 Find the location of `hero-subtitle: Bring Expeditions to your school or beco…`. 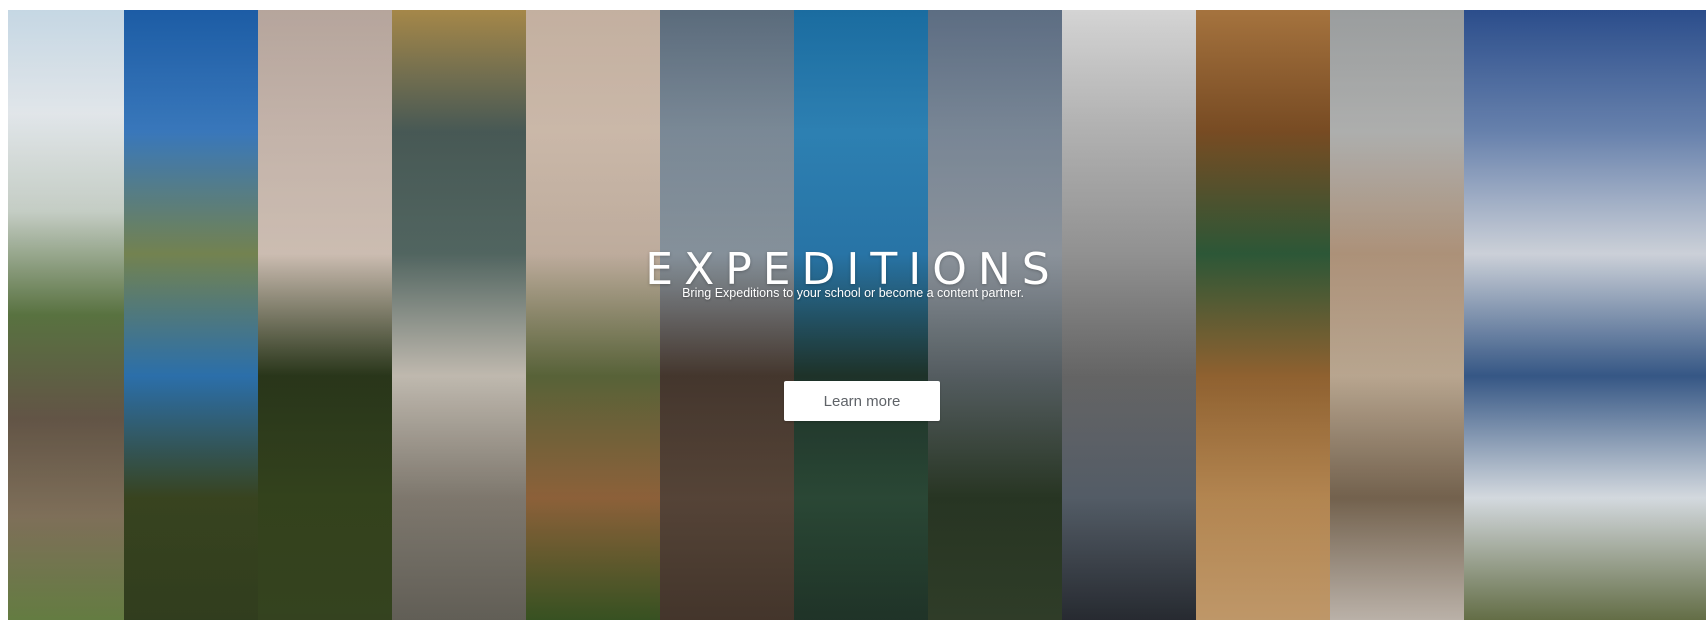

hero-subtitle: Bring Expeditions to your school or beco… is located at coordinates (853, 293).